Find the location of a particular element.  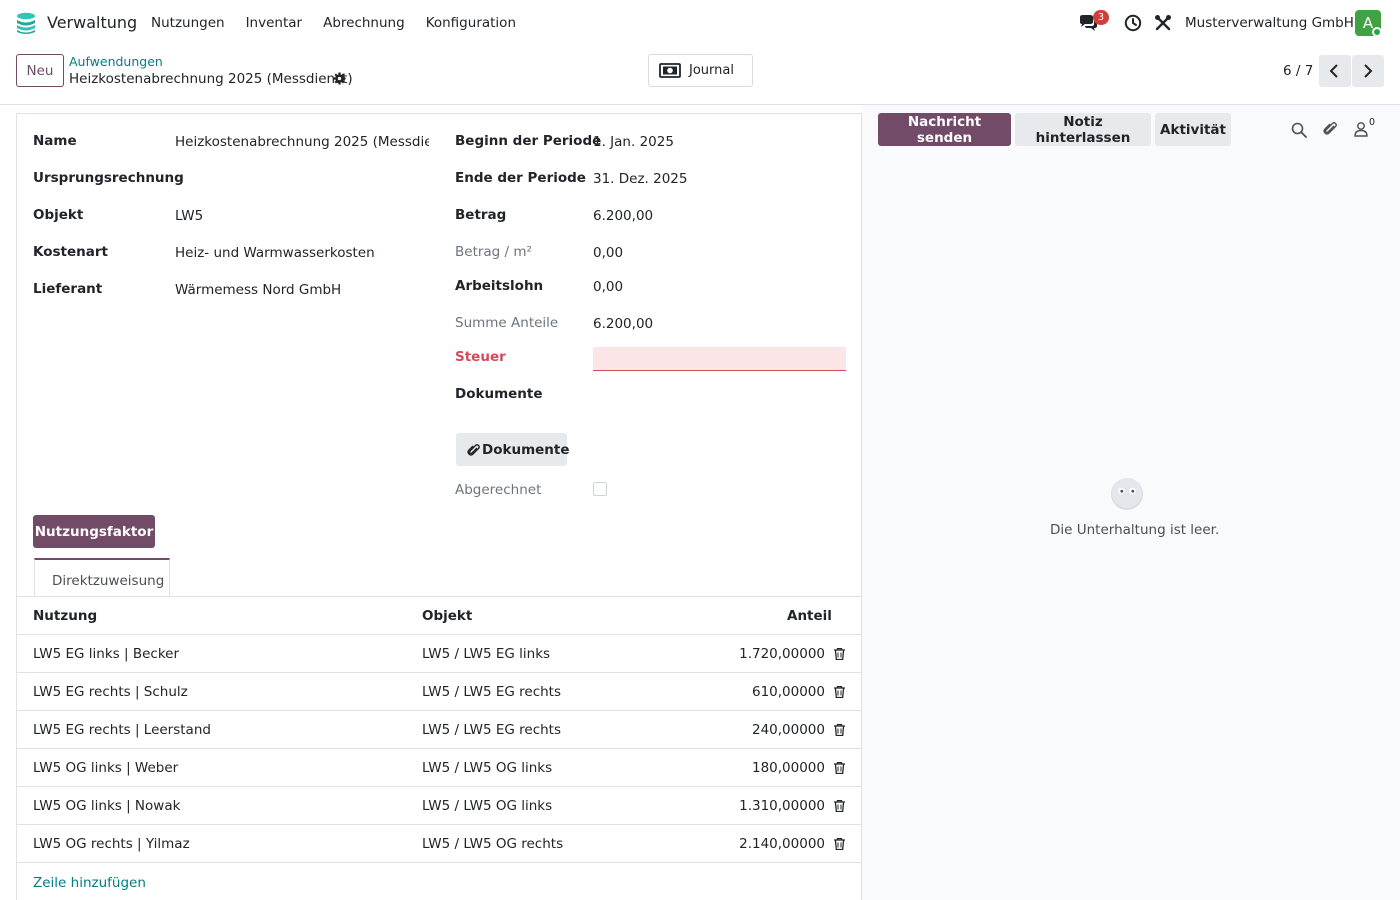

field-objekt: LW5 is located at coordinates (189, 216).